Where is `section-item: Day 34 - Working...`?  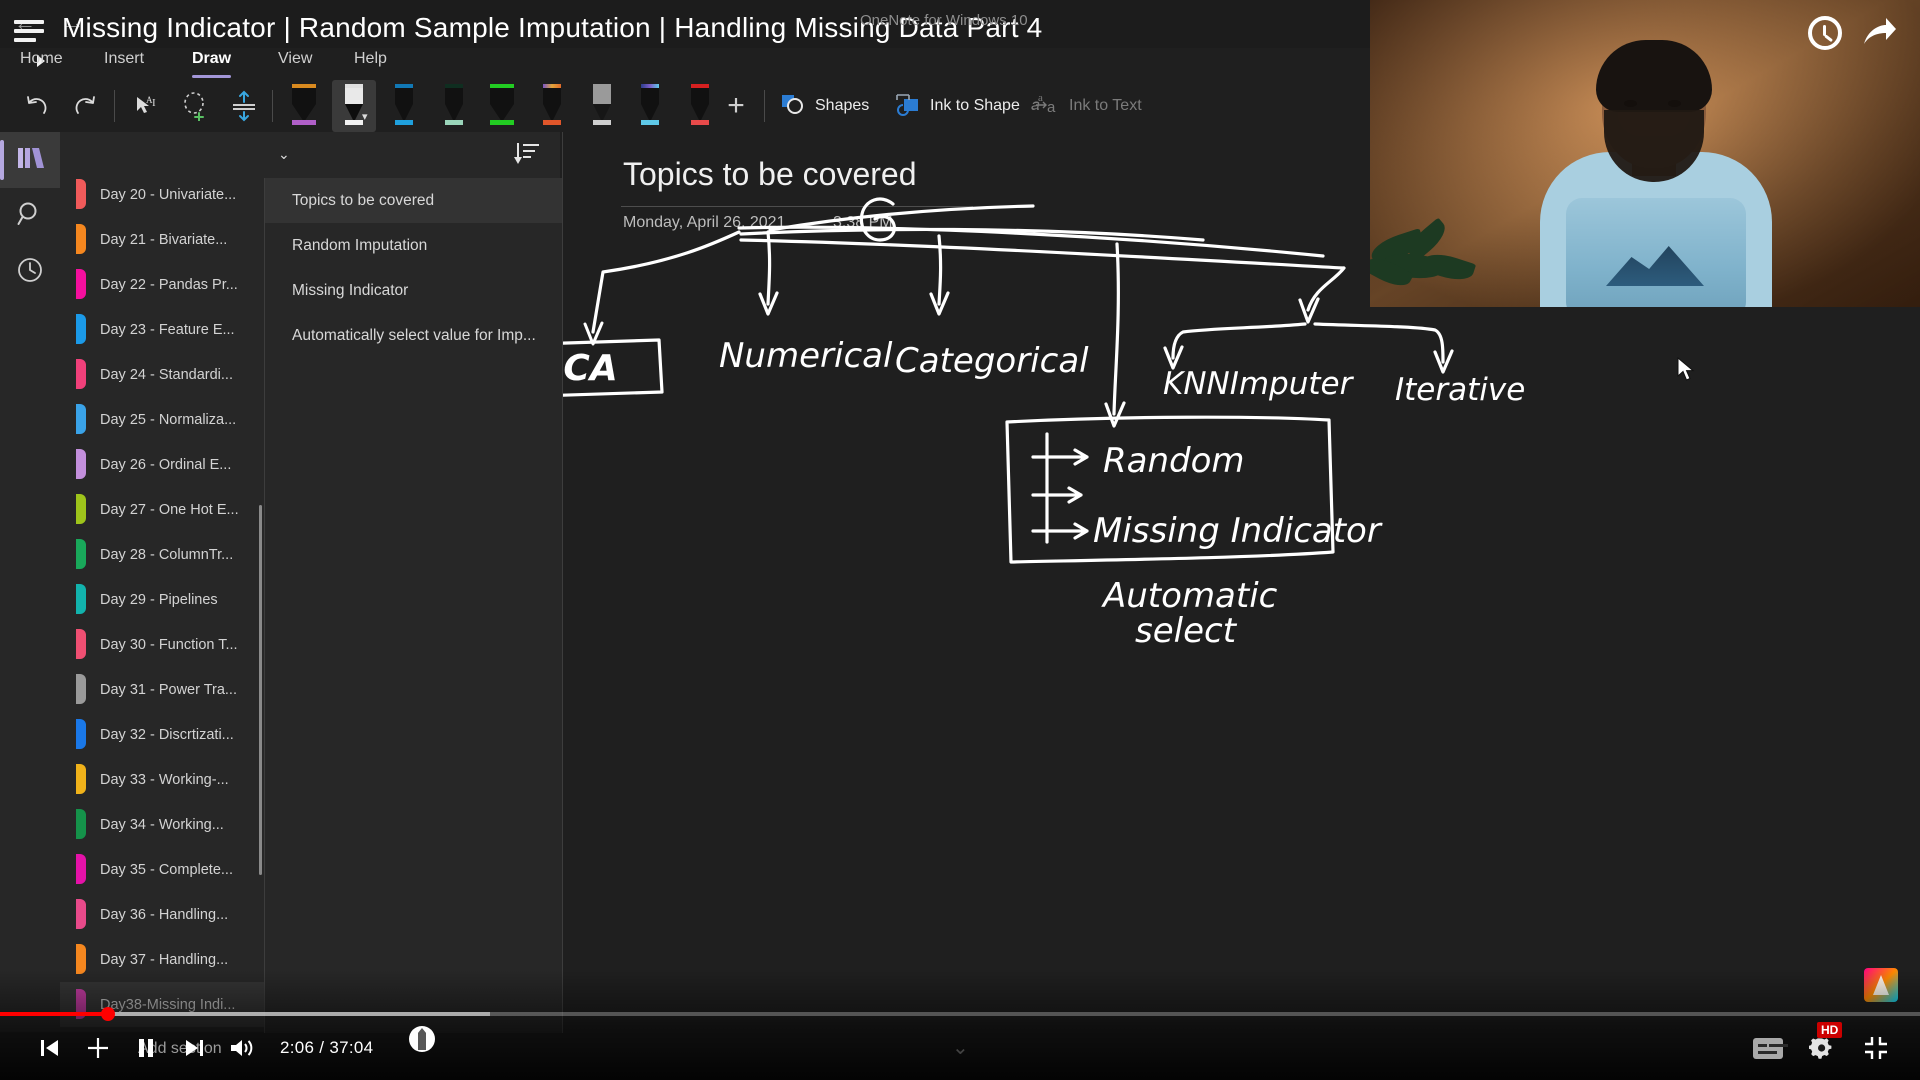
section-item: Day 34 - Working... is located at coordinates (162, 824).